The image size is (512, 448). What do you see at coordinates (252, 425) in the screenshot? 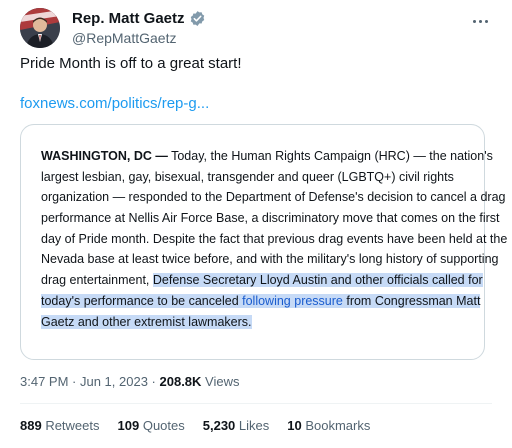
I see `likes-label: Likes` at bounding box center [252, 425].